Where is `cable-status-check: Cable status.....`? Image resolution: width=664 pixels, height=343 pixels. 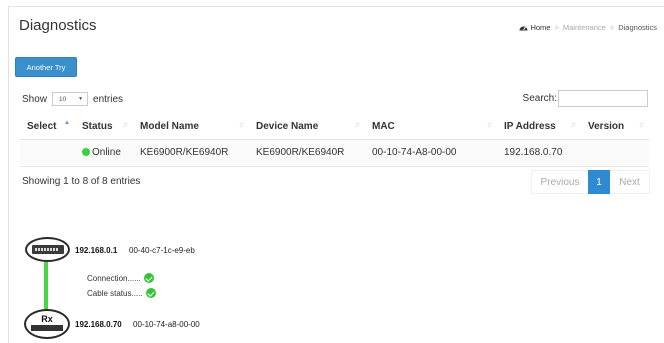 cable-status-check: Cable status..... is located at coordinates (121, 293).